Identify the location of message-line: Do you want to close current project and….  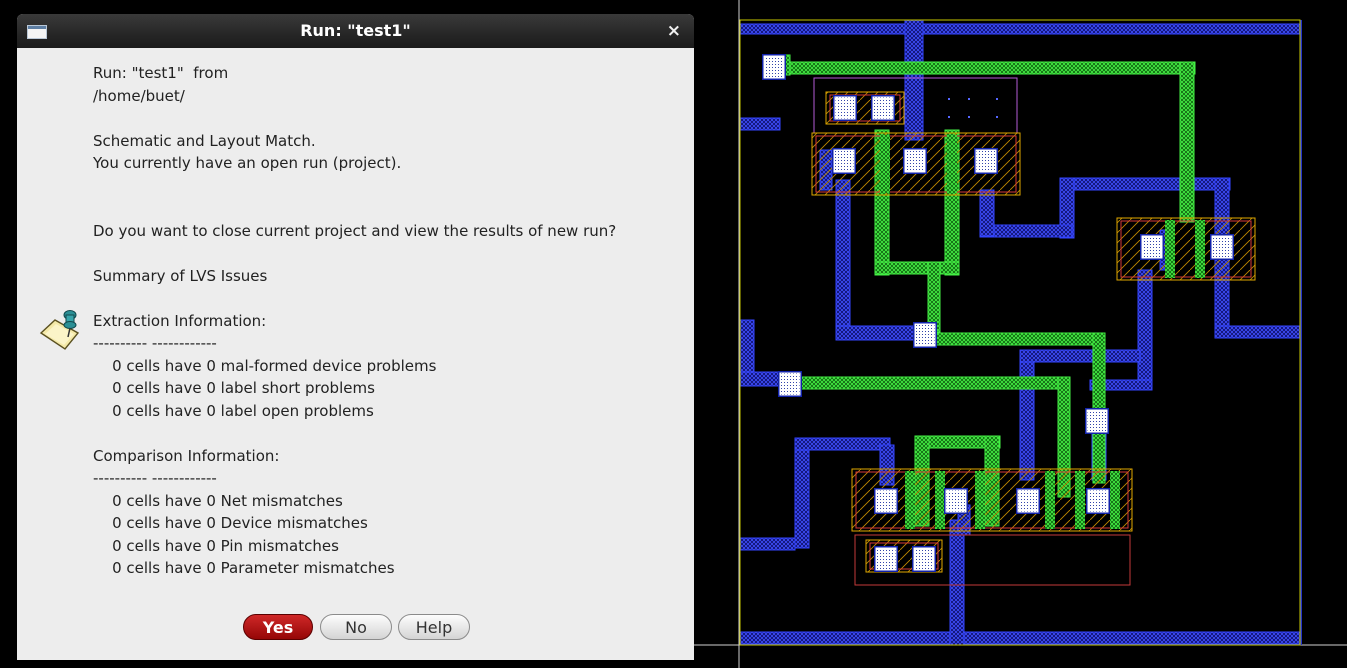
(355, 230).